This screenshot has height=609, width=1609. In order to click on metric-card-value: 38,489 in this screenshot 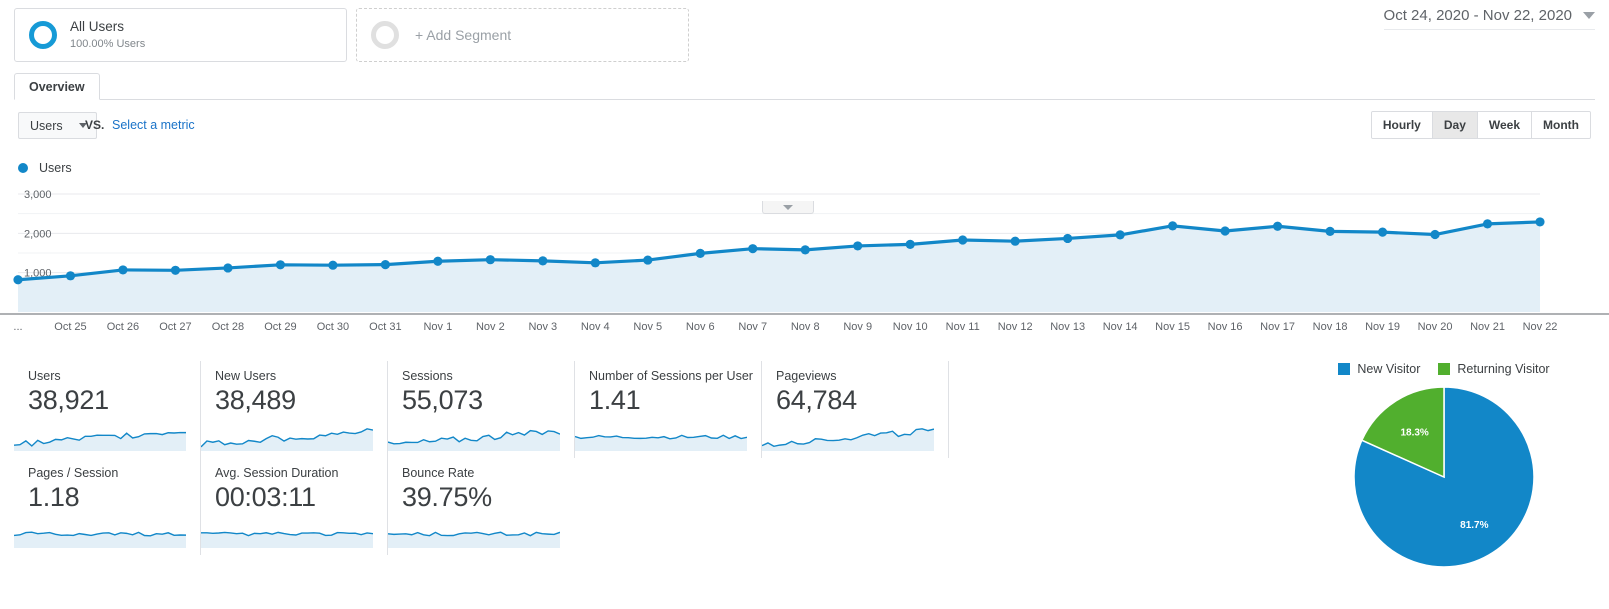, I will do `click(255, 400)`.